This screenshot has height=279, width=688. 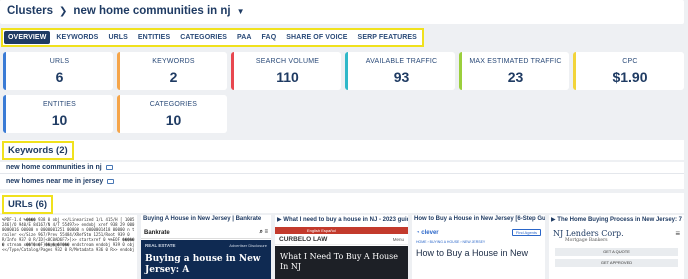 What do you see at coordinates (38, 150) in the screenshot?
I see `keywords-section-title: Keywords (2)` at bounding box center [38, 150].